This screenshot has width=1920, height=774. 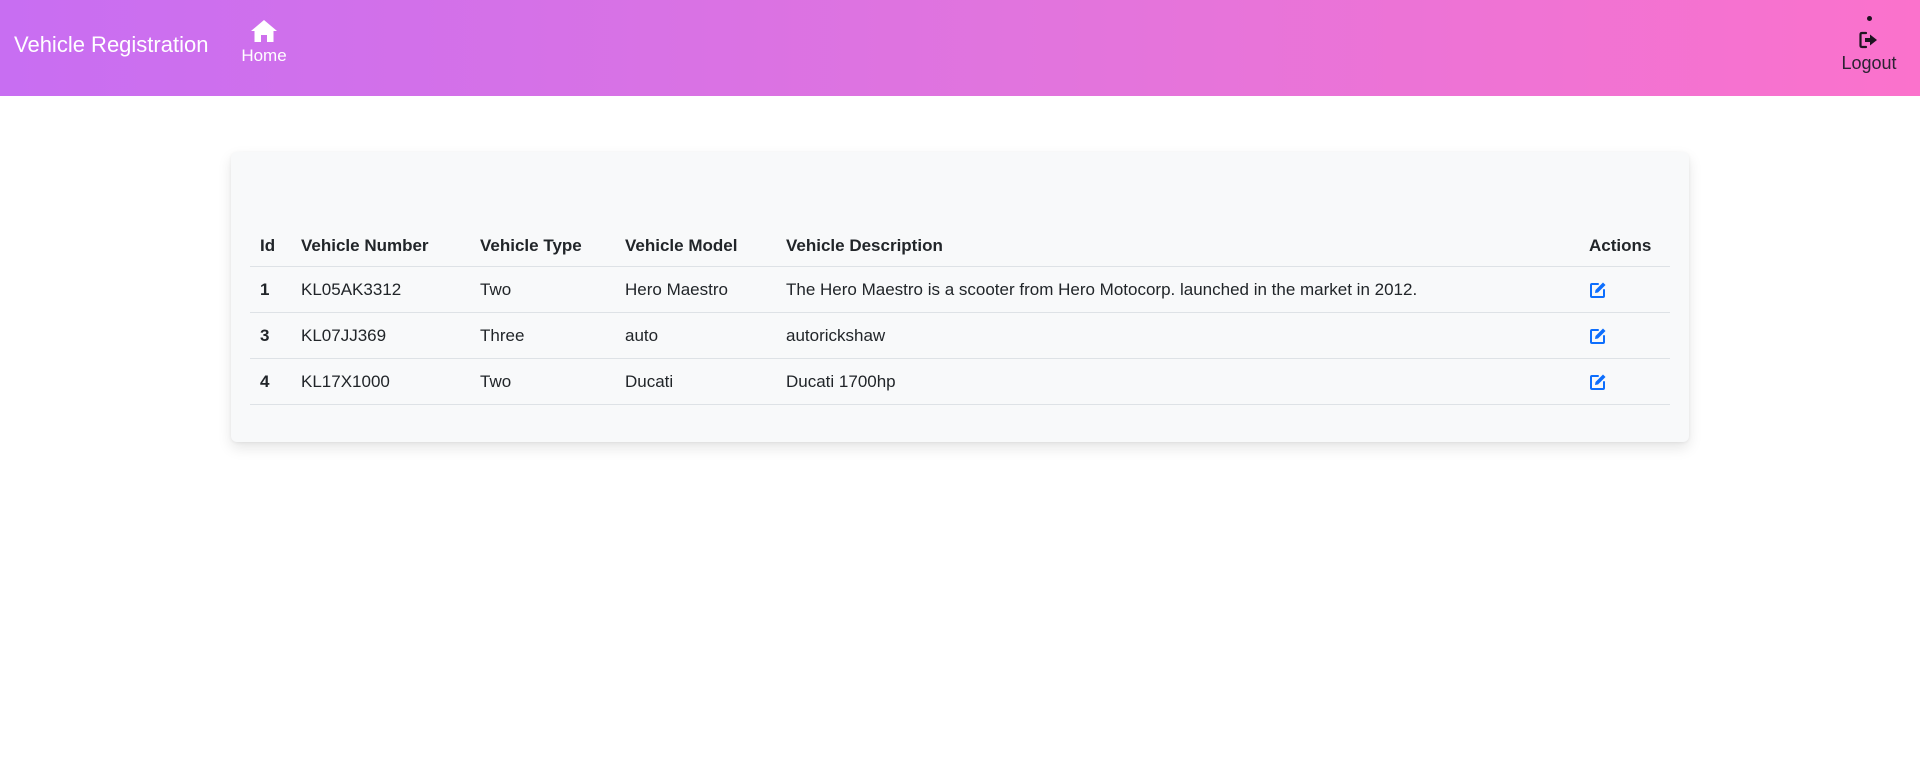 I want to click on cell-id: 3, so click(x=270, y=335).